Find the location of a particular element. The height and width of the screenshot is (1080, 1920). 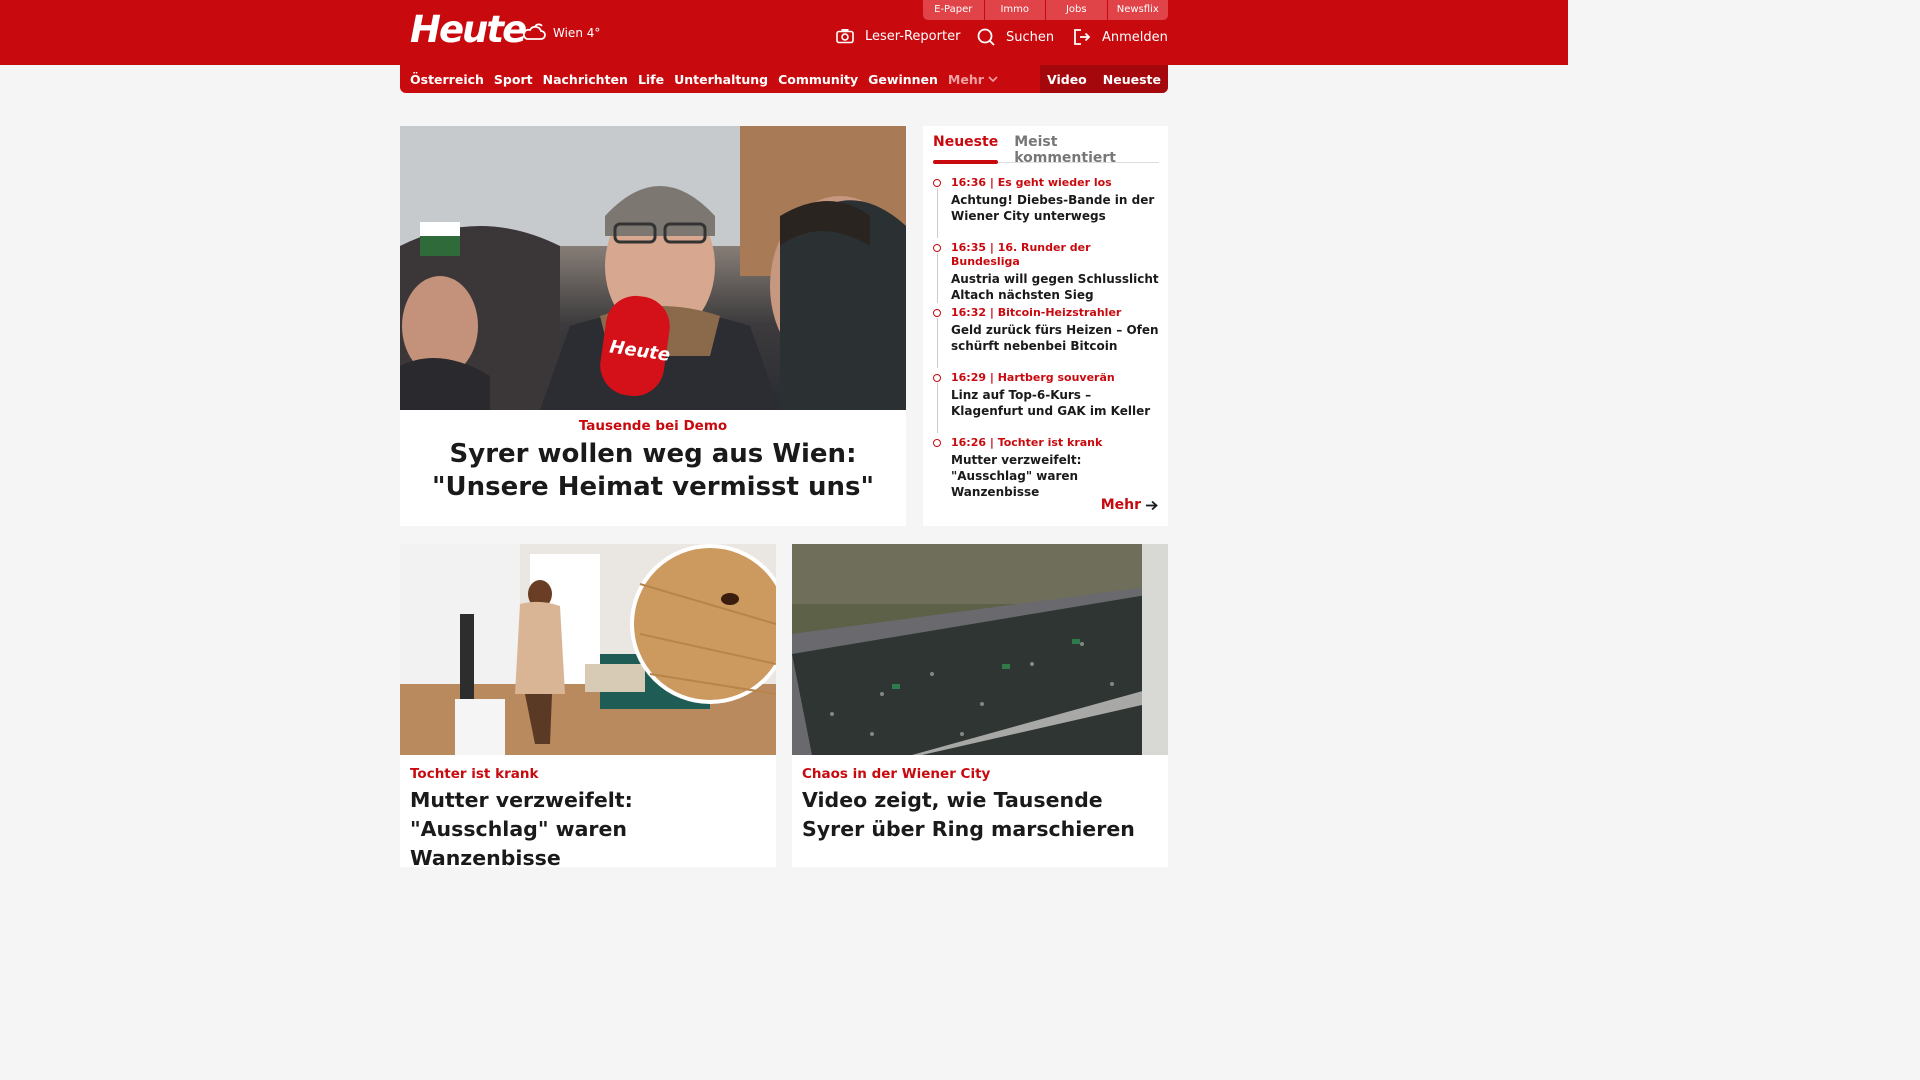

chevron-down-icon is located at coordinates (993, 78).